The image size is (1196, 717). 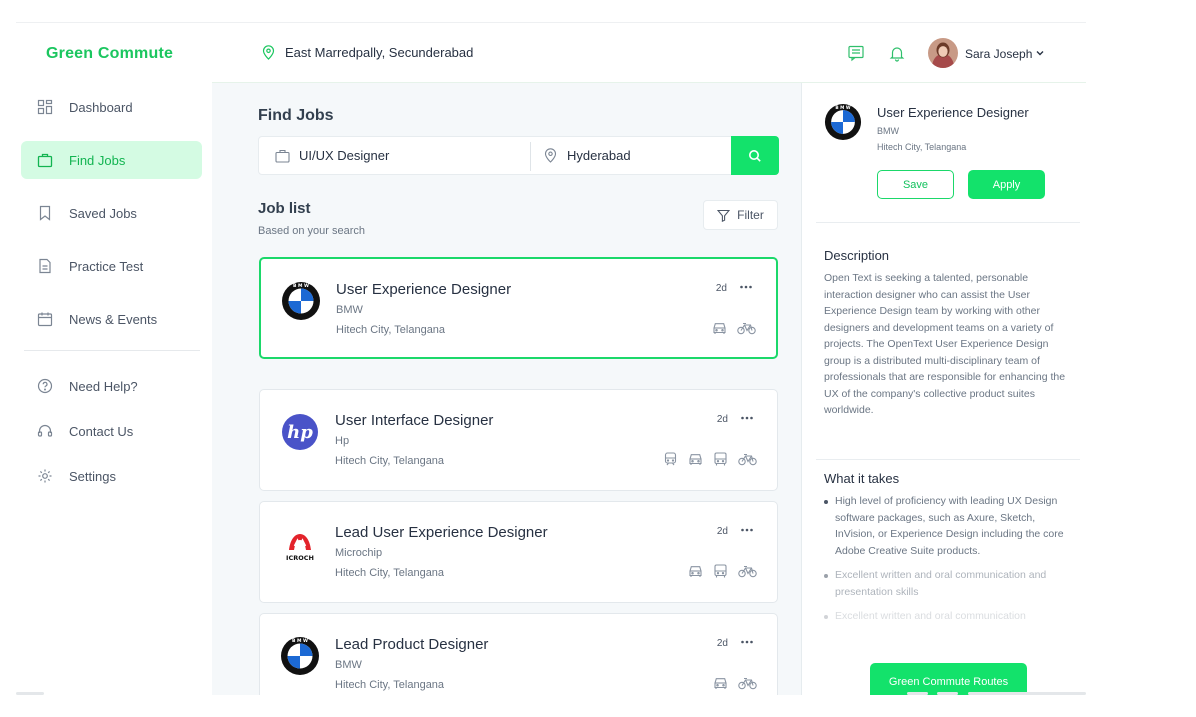 What do you see at coordinates (530, 156) in the screenshot?
I see `search-divider` at bounding box center [530, 156].